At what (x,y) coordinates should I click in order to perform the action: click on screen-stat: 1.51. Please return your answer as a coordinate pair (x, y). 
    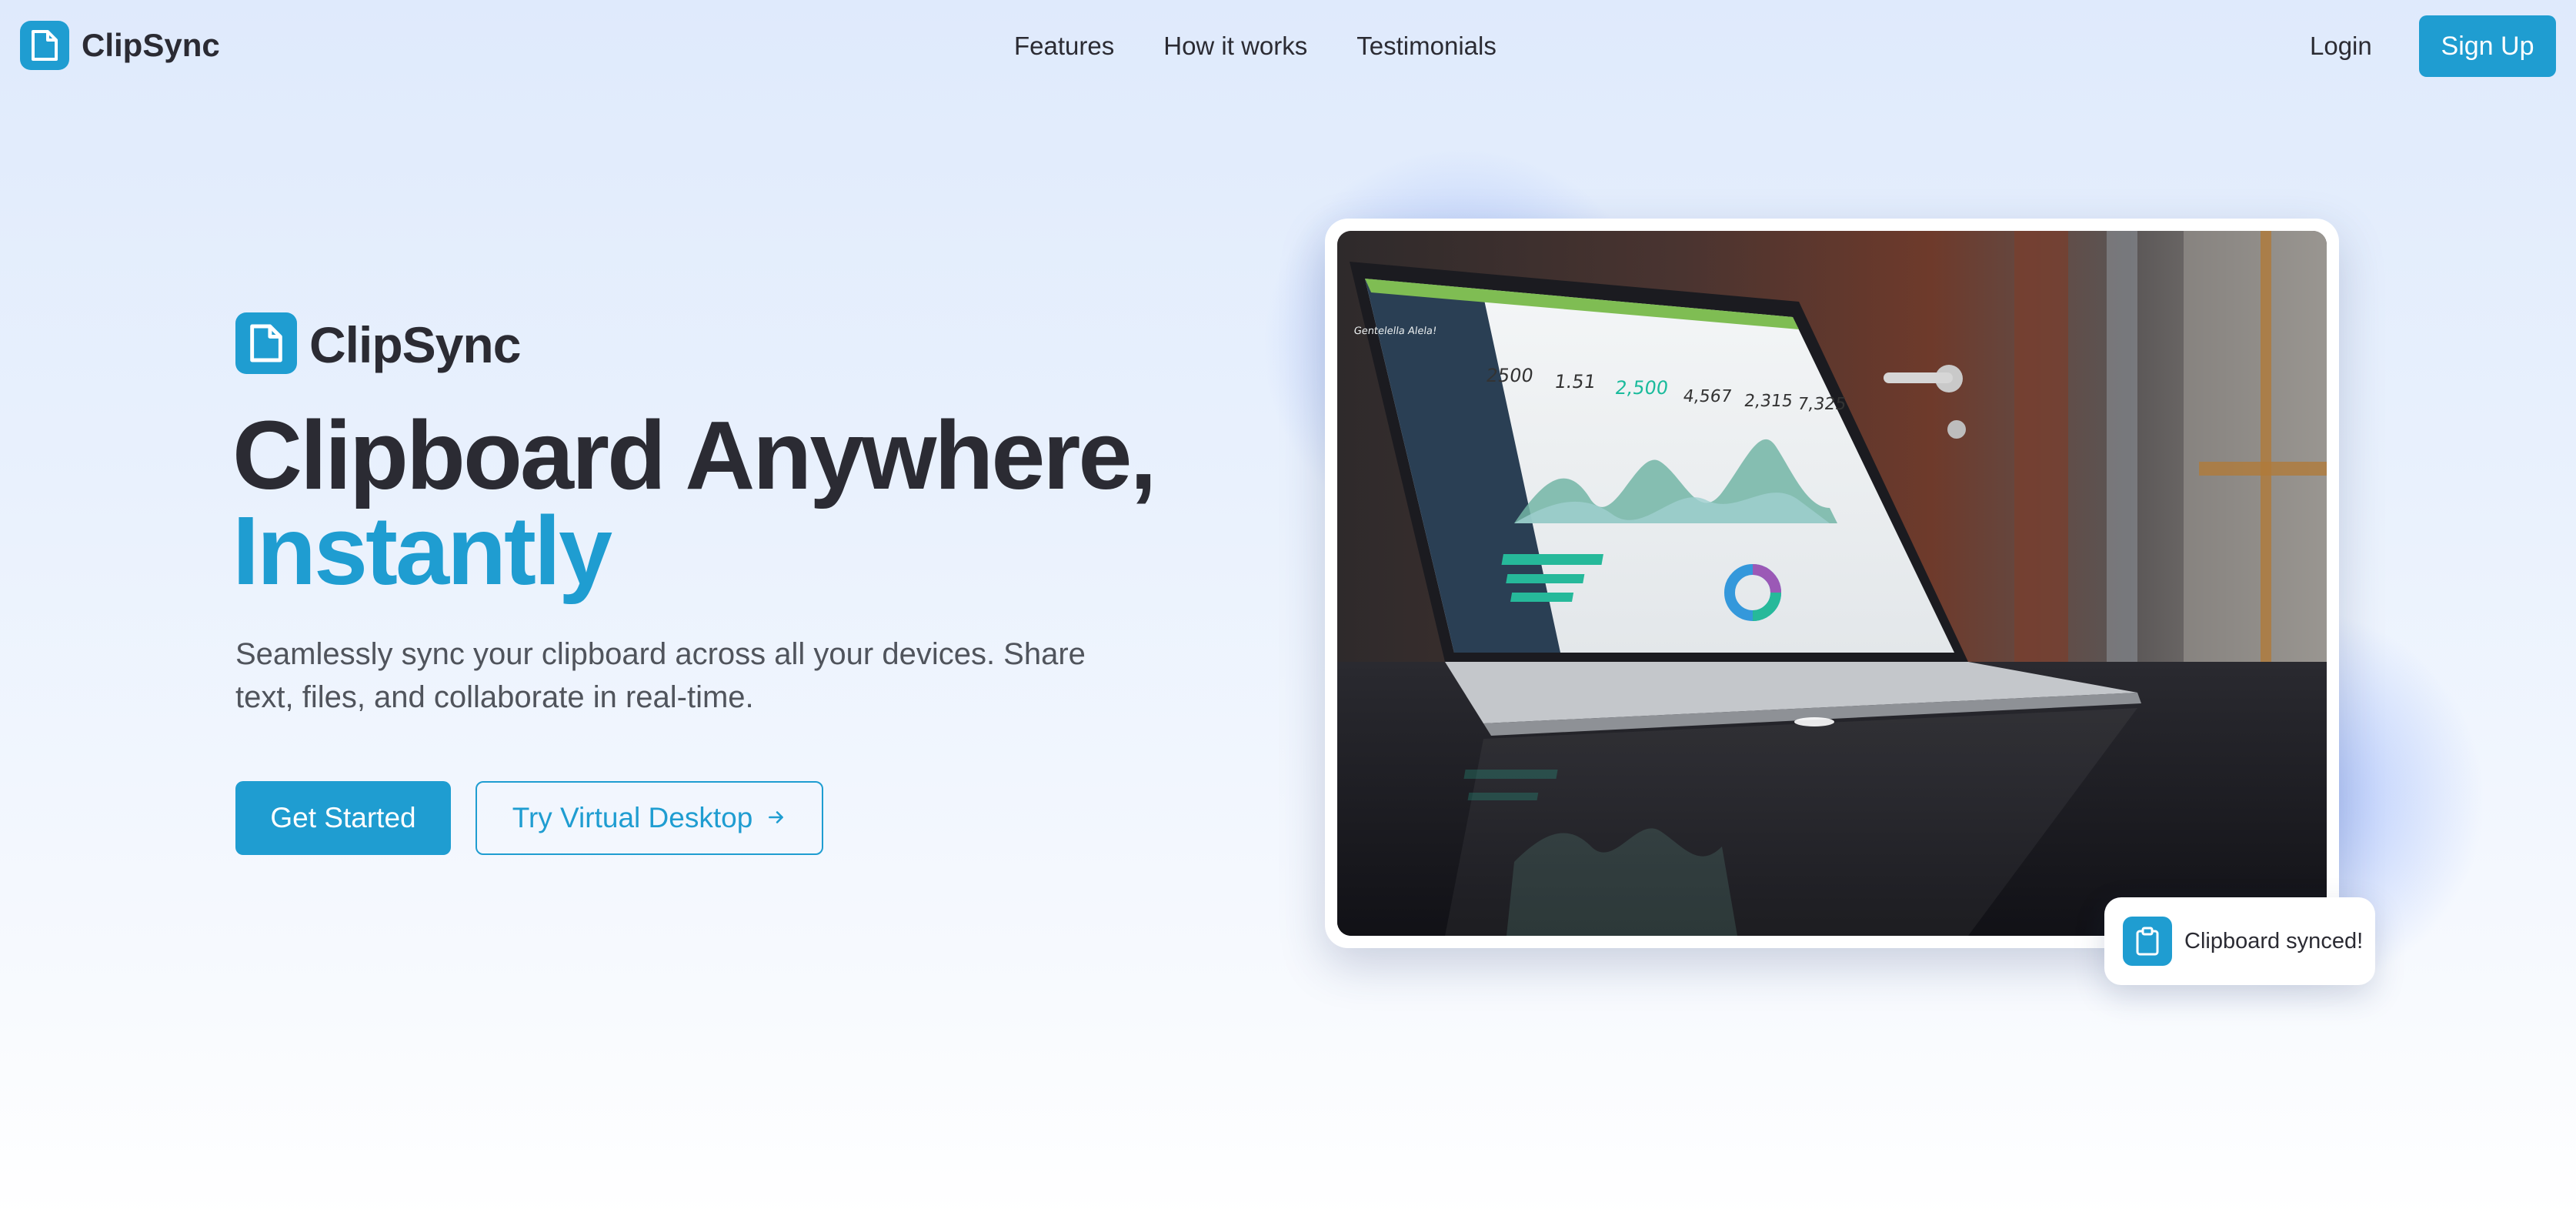
    Looking at the image, I should click on (1575, 382).